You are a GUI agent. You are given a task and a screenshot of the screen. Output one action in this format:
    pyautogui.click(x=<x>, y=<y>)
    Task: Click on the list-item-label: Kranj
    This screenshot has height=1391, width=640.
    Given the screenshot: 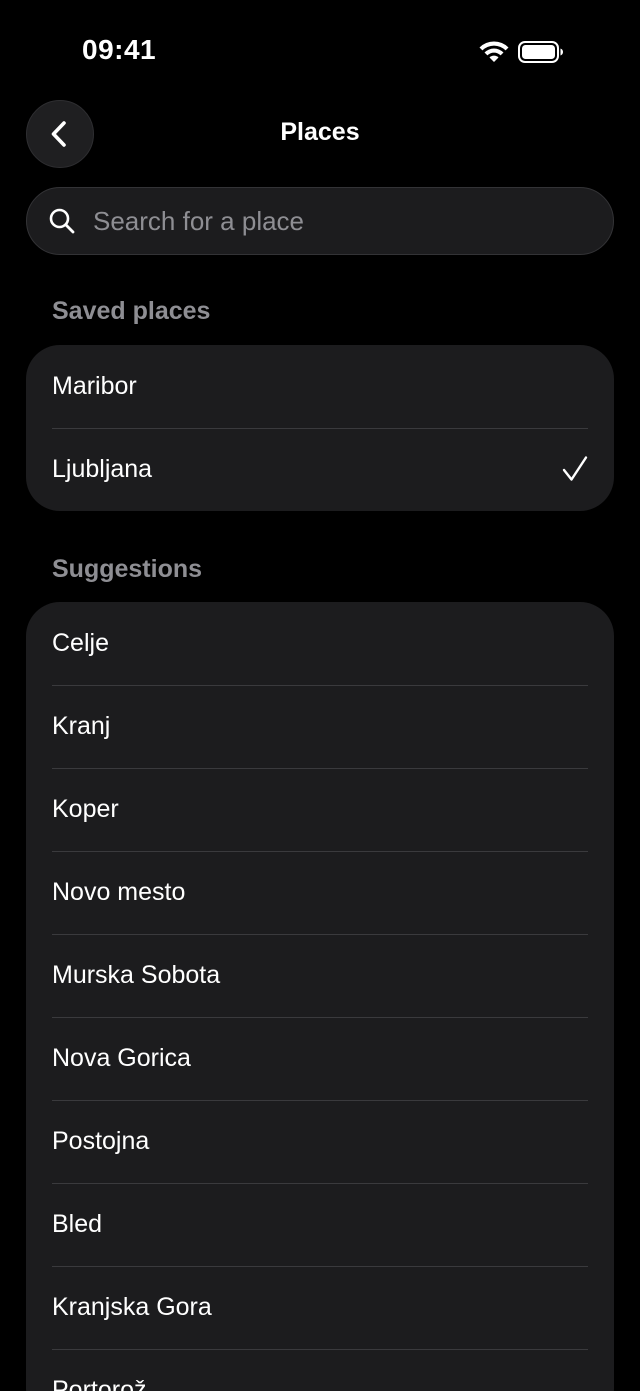 What is the action you would take?
    pyautogui.click(x=81, y=726)
    